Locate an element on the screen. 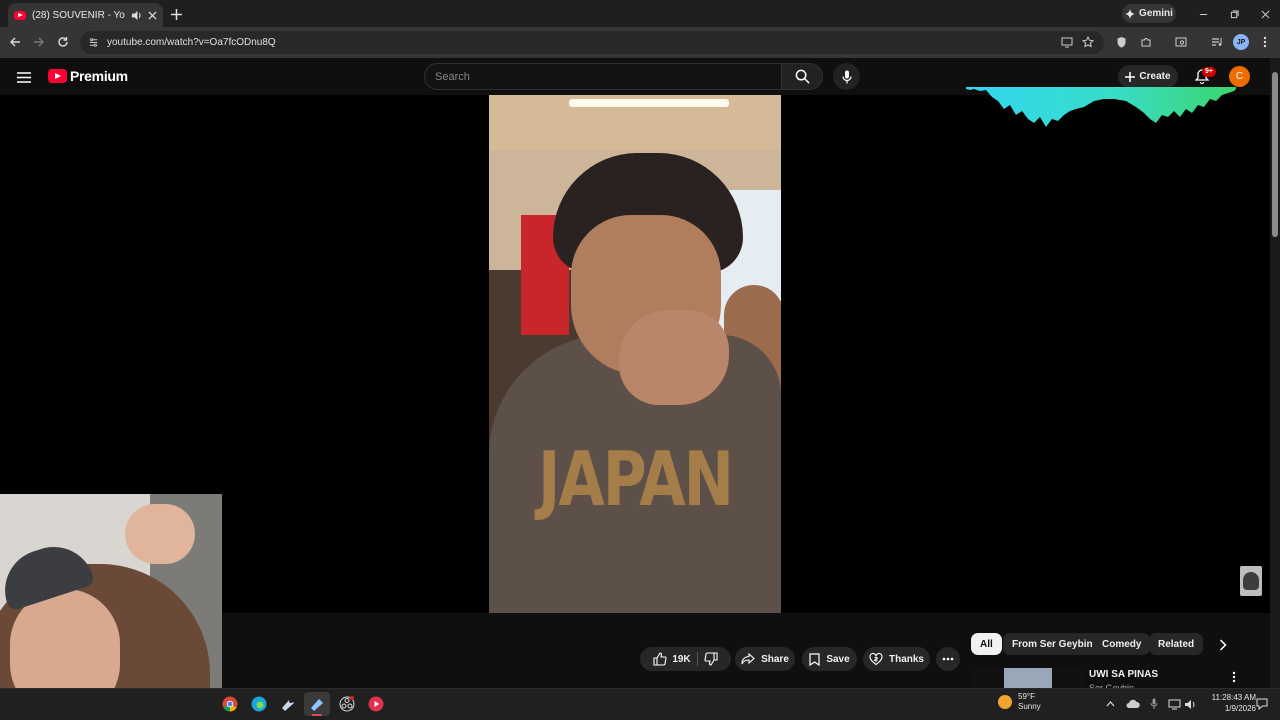 This screenshot has height=720, width=1280. save-label: Save is located at coordinates (838, 659).